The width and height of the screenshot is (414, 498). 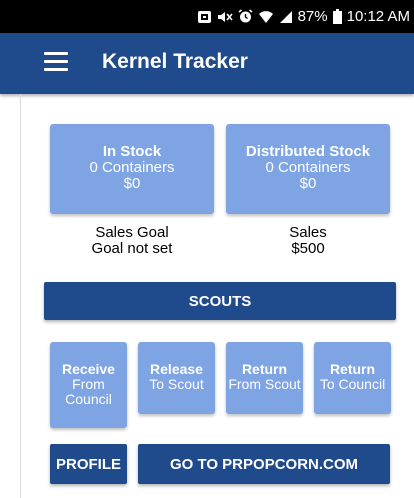 What do you see at coordinates (132, 151) in the screenshot?
I see `in-stock-title: In Stock` at bounding box center [132, 151].